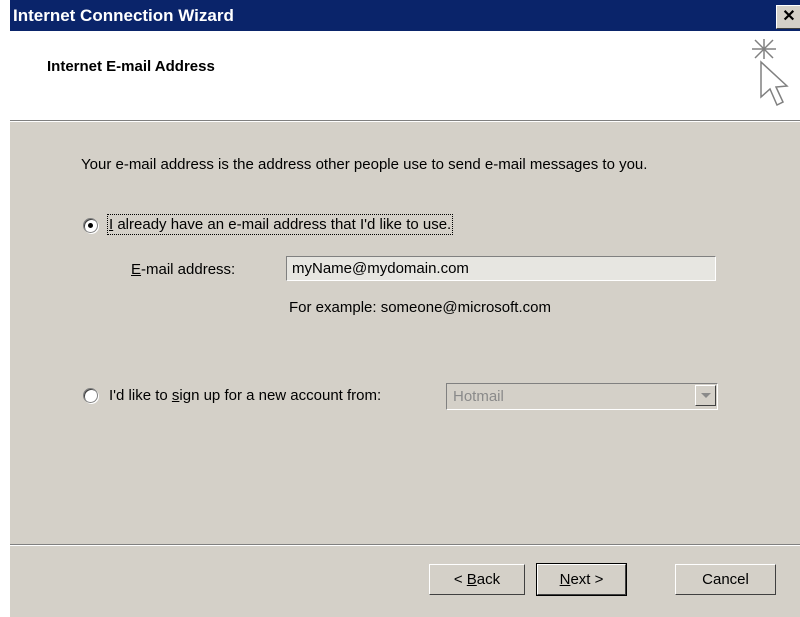  Describe the element at coordinates (405, 15) in the screenshot. I see `title-bar: Internet Connection Wizard ✕` at that location.